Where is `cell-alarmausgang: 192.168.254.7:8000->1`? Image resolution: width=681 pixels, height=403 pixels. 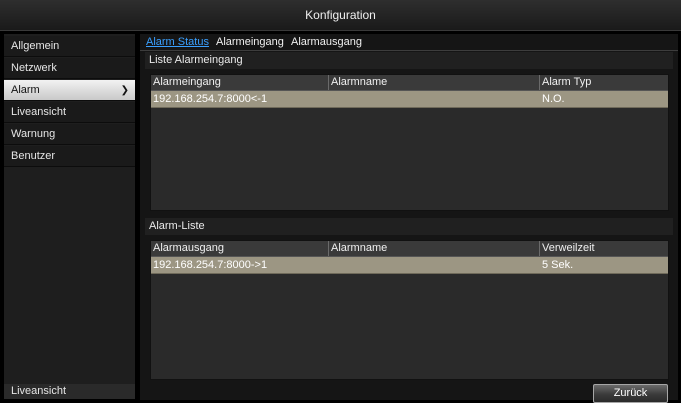 cell-alarmausgang: 192.168.254.7:8000->1 is located at coordinates (210, 265).